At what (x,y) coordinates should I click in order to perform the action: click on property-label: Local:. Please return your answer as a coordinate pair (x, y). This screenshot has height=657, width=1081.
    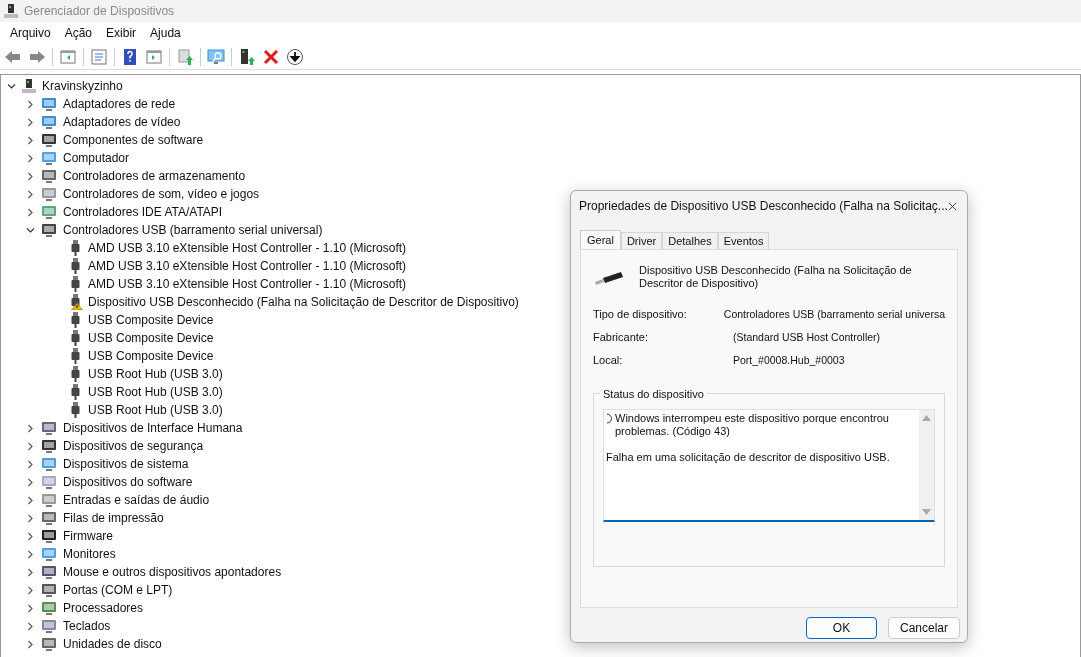
    Looking at the image, I should click on (608, 361).